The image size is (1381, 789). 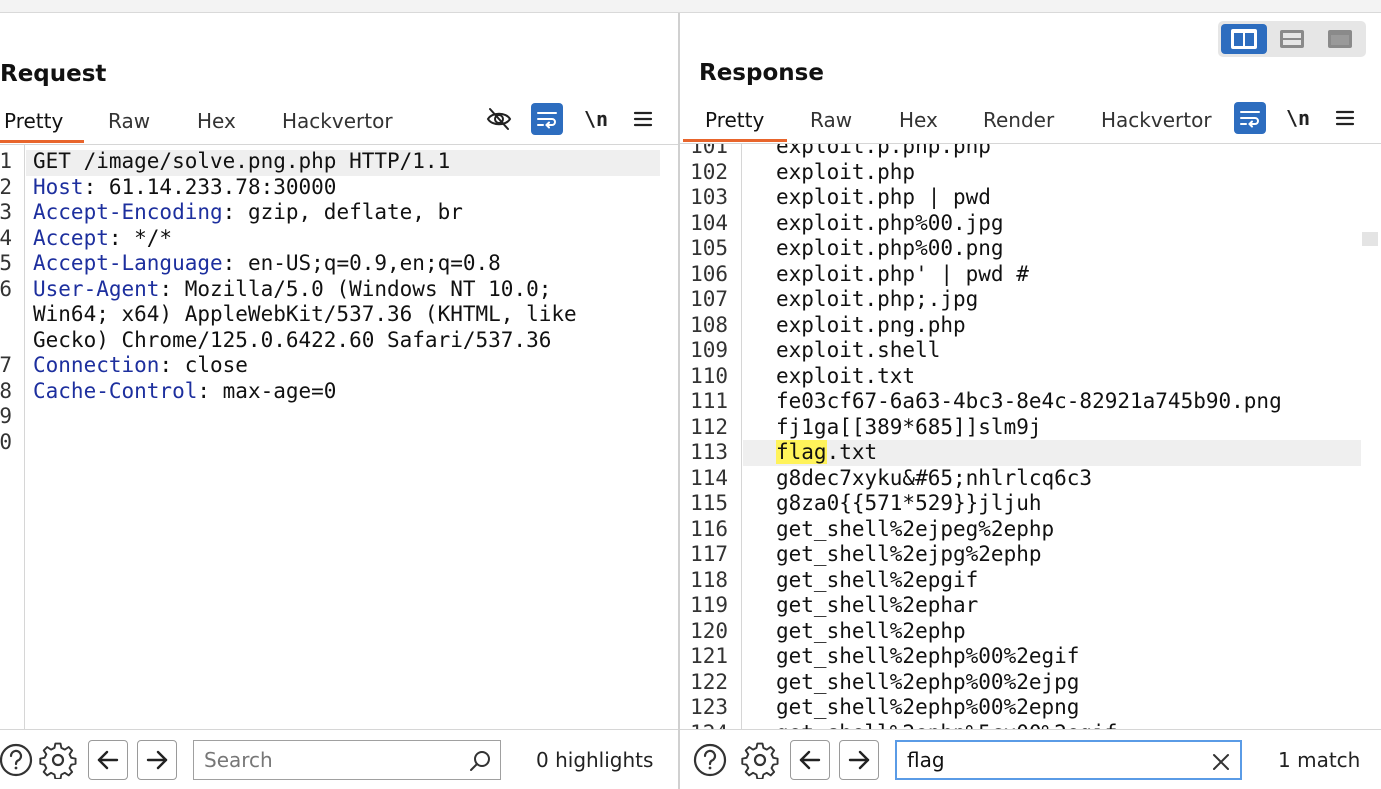 What do you see at coordinates (1018, 123) in the screenshot?
I see `response-tab-render: Render` at bounding box center [1018, 123].